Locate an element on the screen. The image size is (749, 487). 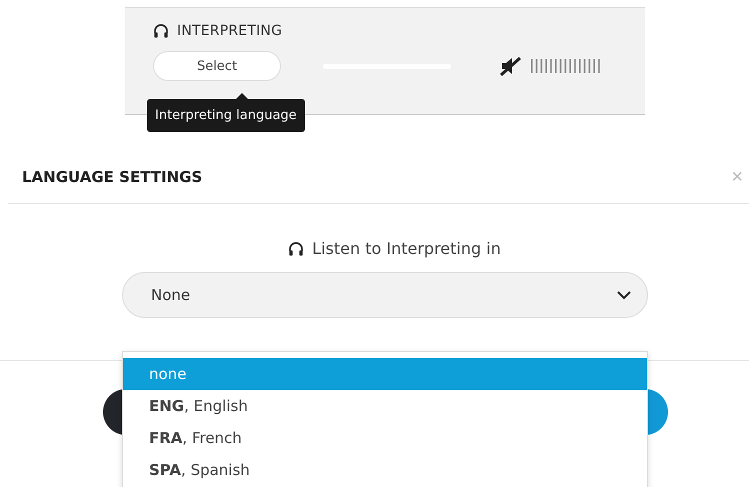
level-meter-icon is located at coordinates (567, 66).